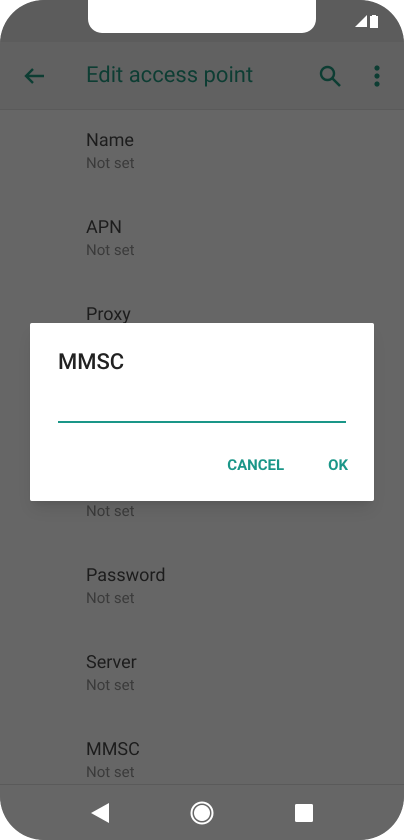 The width and height of the screenshot is (404, 840). I want to click on search-button, so click(330, 76).